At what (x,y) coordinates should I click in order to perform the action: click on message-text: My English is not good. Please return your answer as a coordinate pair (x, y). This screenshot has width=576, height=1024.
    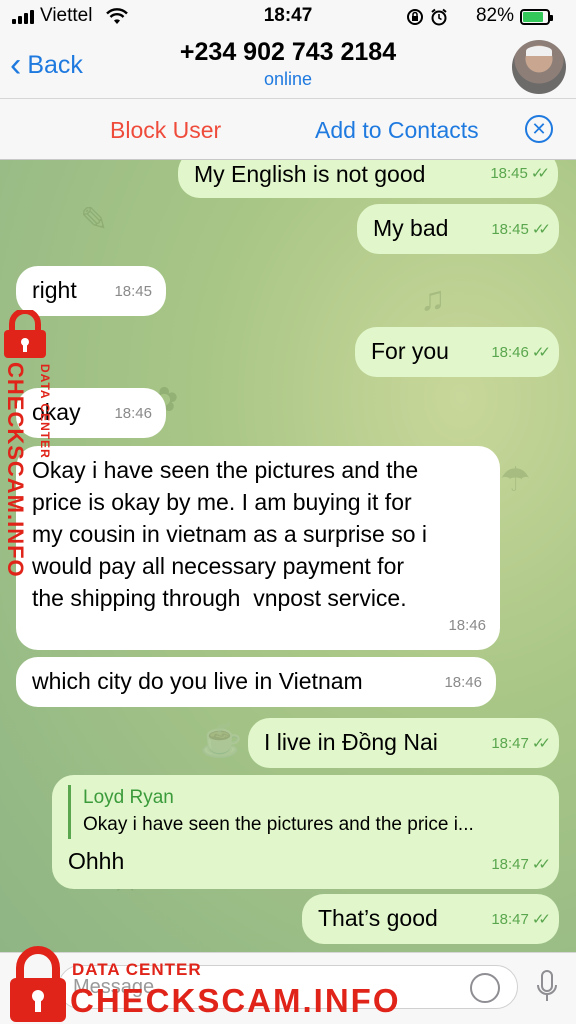
    Looking at the image, I should click on (310, 174).